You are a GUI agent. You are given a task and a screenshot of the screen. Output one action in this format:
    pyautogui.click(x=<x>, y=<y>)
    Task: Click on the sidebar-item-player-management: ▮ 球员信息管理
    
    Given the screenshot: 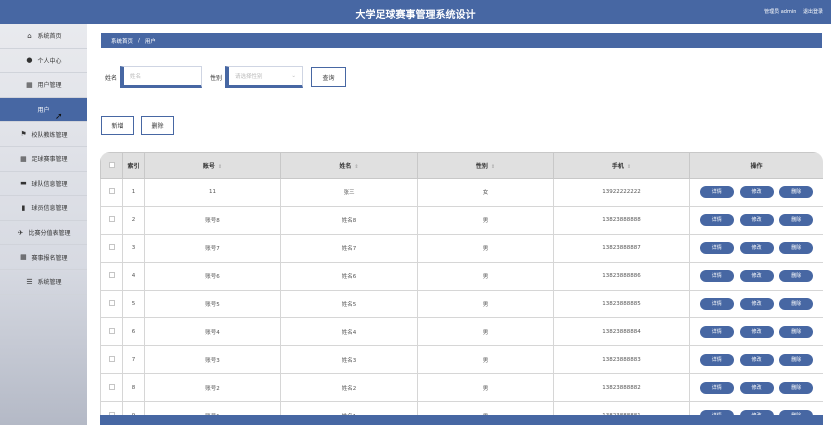 What is the action you would take?
    pyautogui.click(x=43, y=208)
    